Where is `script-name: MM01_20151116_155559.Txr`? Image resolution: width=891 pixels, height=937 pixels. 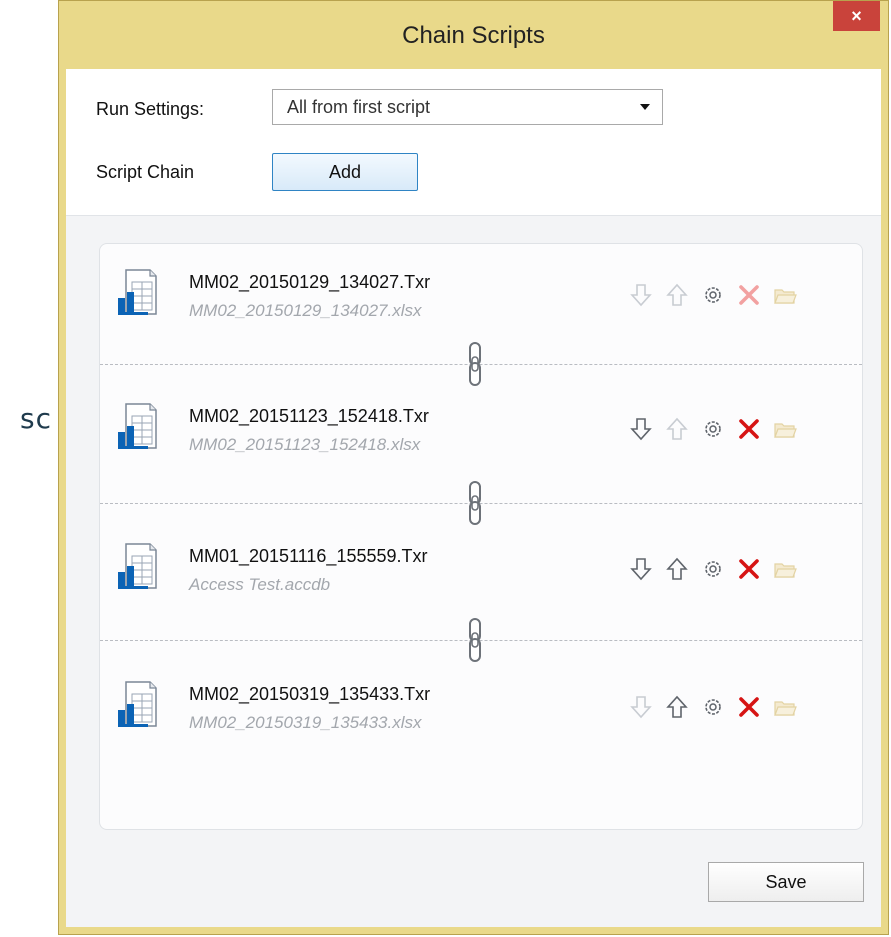
script-name: MM01_20151116_155559.Txr is located at coordinates (308, 556).